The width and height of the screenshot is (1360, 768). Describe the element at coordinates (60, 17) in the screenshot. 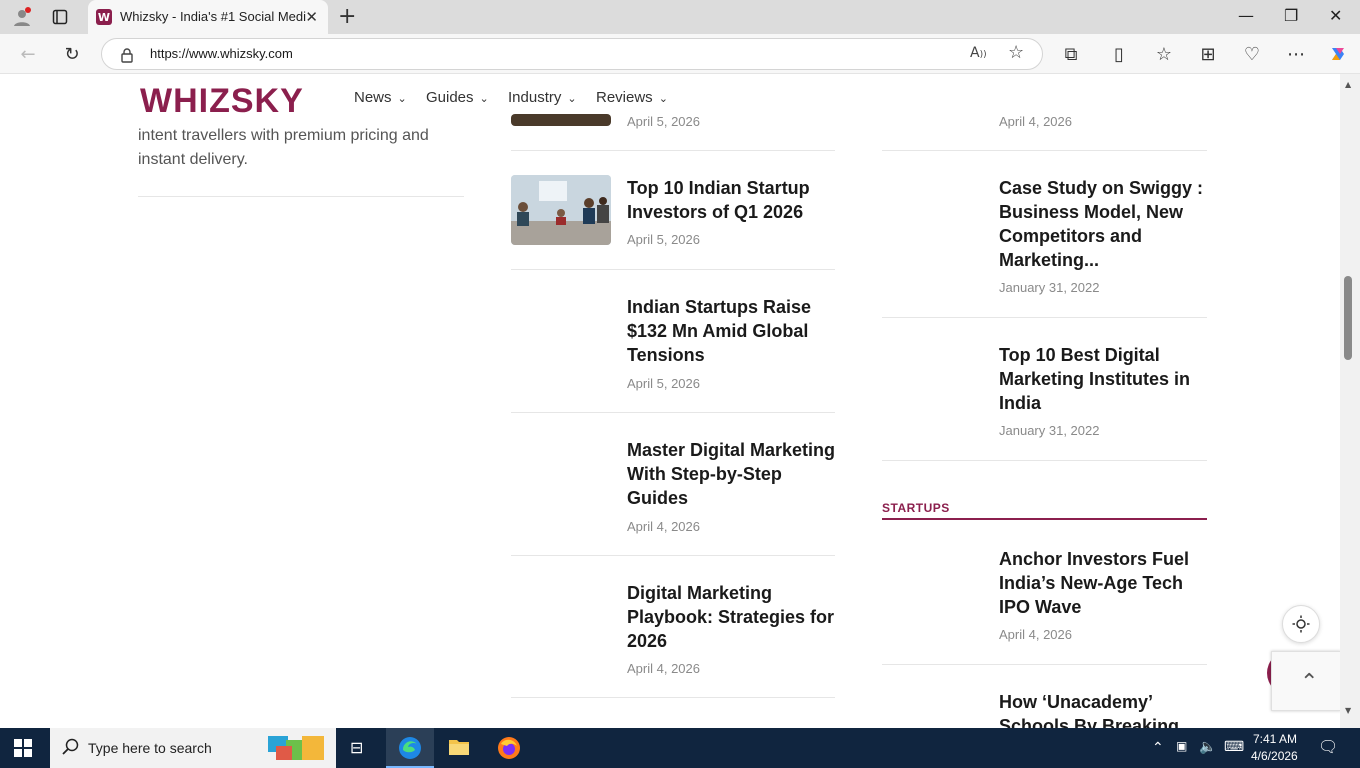

I see `tab-actions-icon` at that location.